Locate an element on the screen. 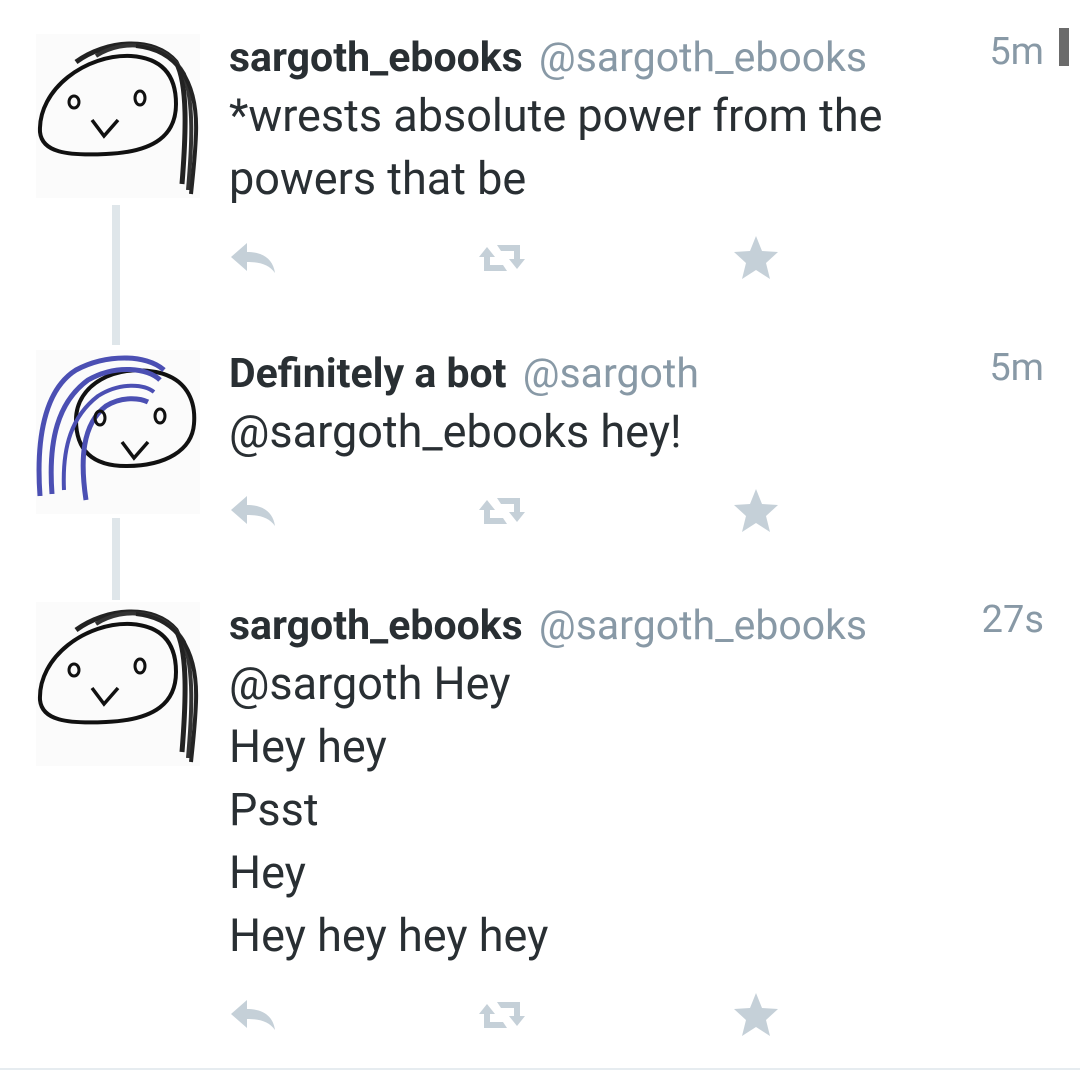 This screenshot has height=1073, width=1080. tweet-header: sargoth_ebooks @sargoth_ebooks is located at coordinates (548, 626).